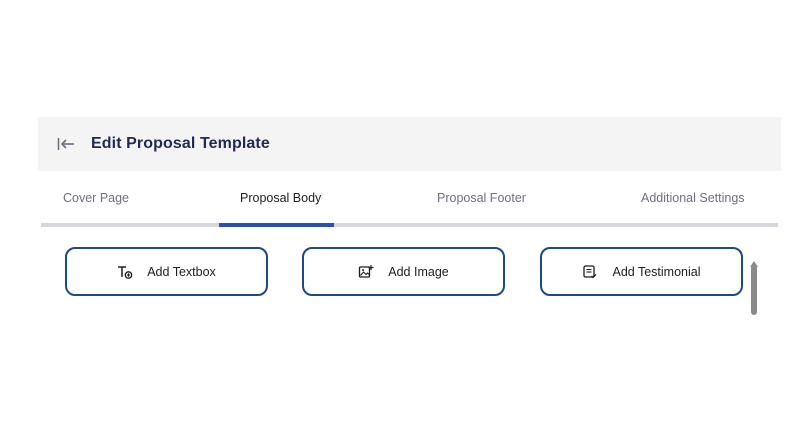 The image size is (801, 440). Describe the element at coordinates (418, 271) in the screenshot. I see `add-image-label: Add Image` at that location.